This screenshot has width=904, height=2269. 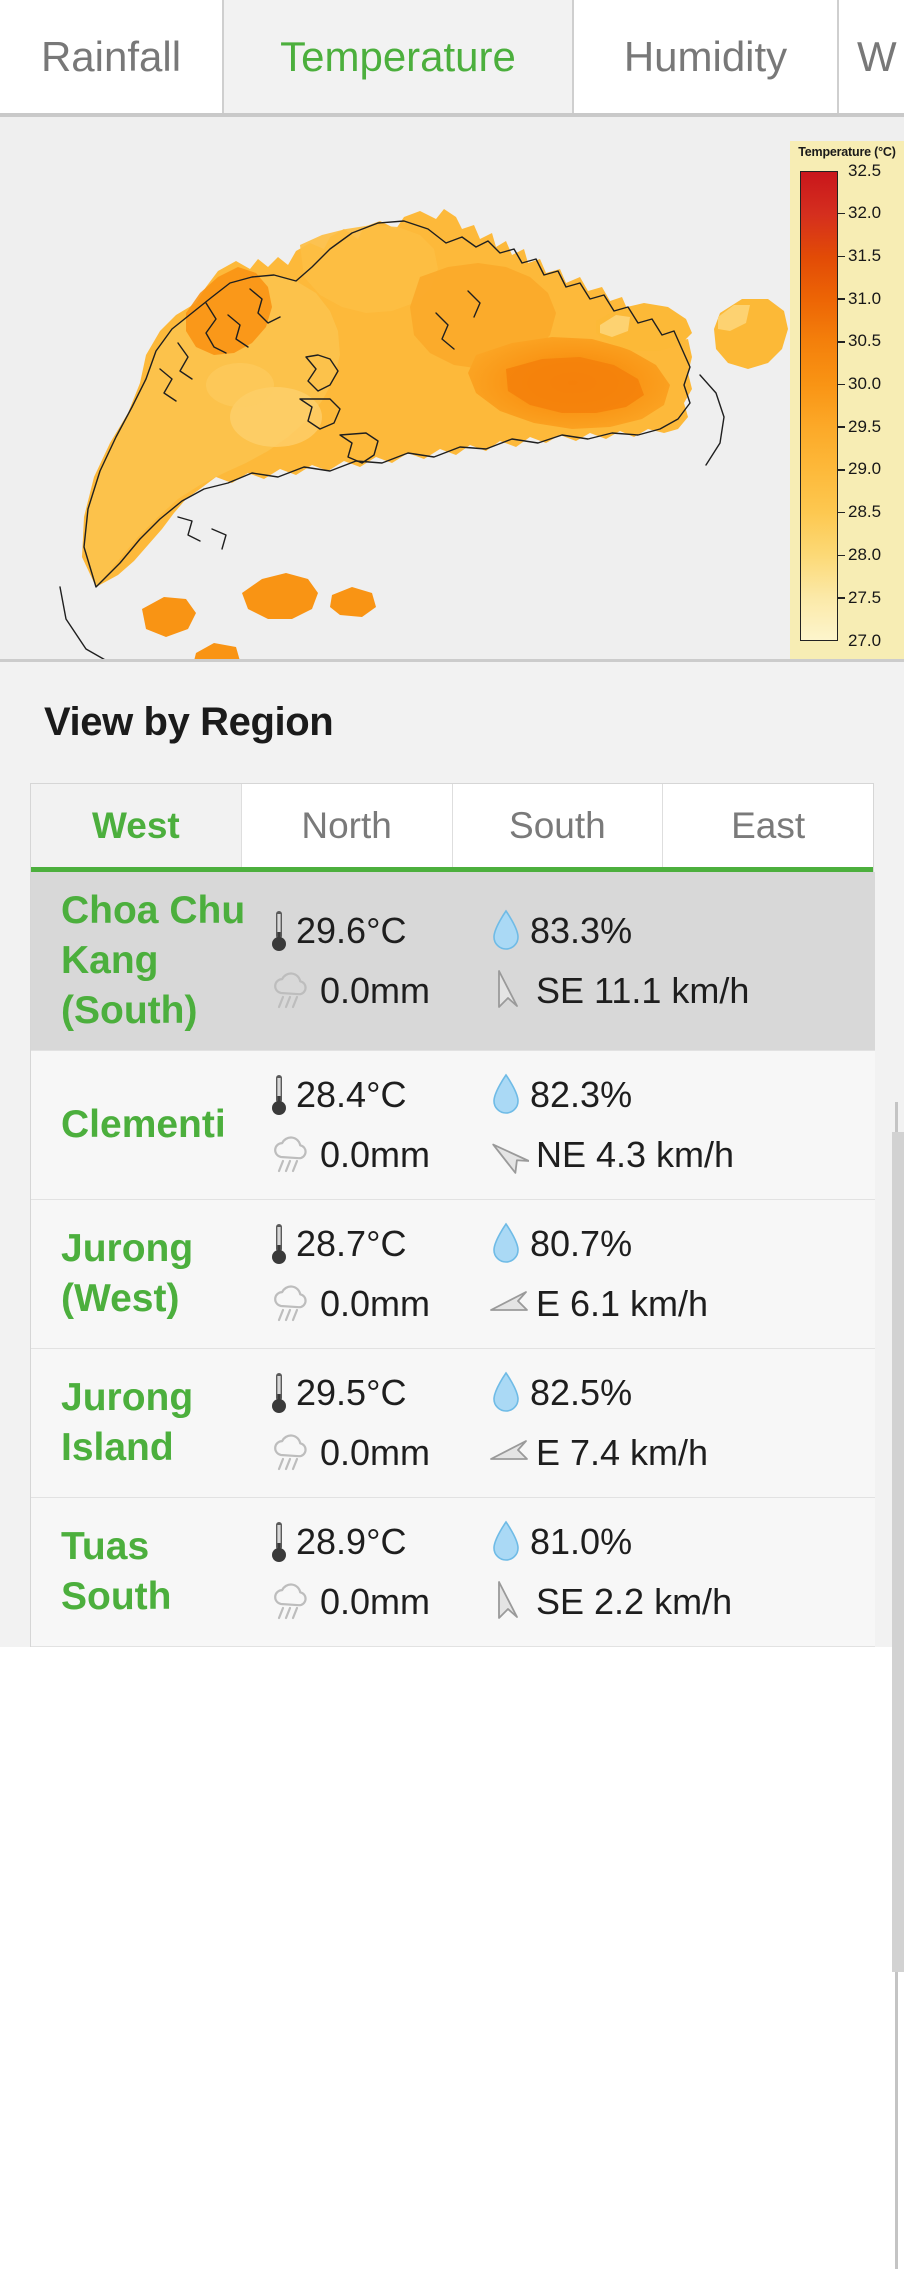 I want to click on station-temp-rain-column: 28.7°C 0.0mm, so click(x=379, y=1274).